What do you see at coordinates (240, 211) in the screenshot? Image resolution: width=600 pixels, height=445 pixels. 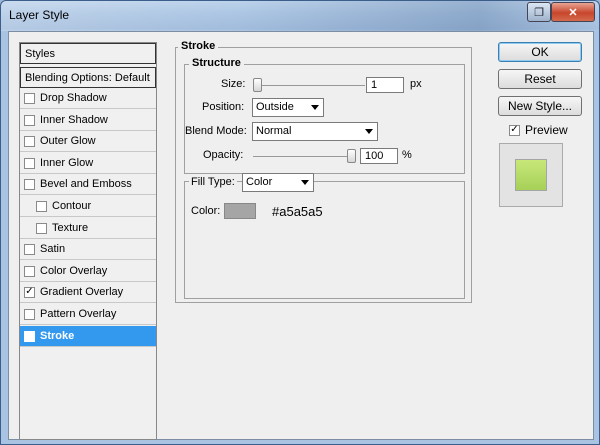 I see `color-swatch` at bounding box center [240, 211].